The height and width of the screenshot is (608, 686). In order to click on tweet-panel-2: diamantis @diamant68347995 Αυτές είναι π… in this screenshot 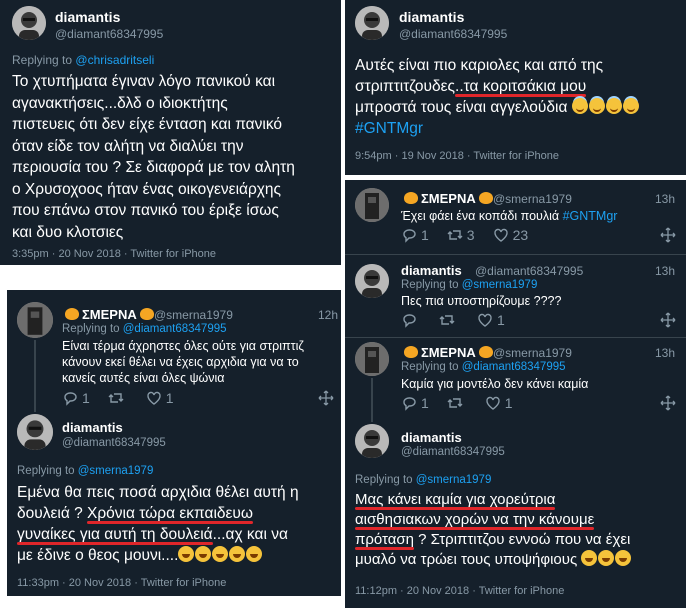, I will do `click(515, 87)`.